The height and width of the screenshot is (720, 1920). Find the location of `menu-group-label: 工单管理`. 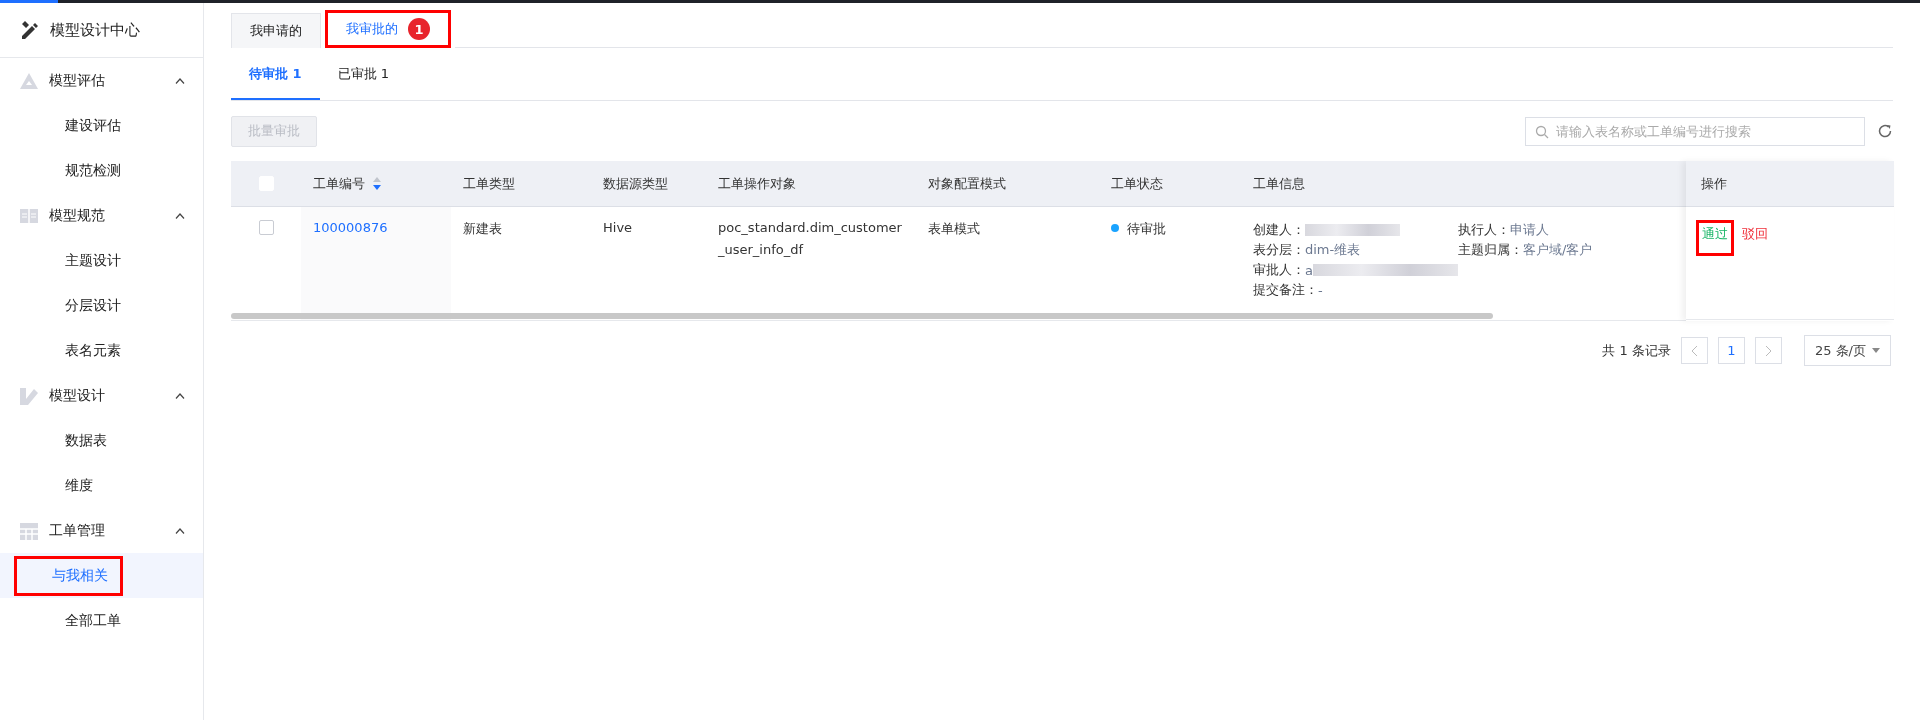

menu-group-label: 工单管理 is located at coordinates (77, 530).